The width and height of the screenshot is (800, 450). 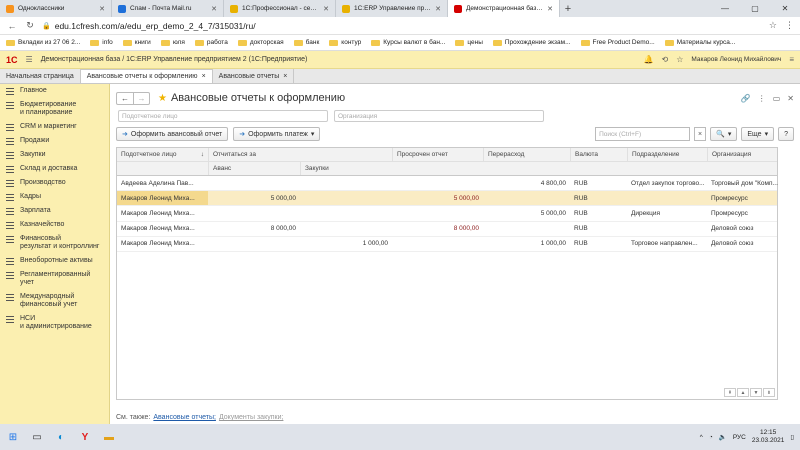 What do you see at coordinates (37, 437) in the screenshot?
I see `task-view-icon: ▭` at bounding box center [37, 437].